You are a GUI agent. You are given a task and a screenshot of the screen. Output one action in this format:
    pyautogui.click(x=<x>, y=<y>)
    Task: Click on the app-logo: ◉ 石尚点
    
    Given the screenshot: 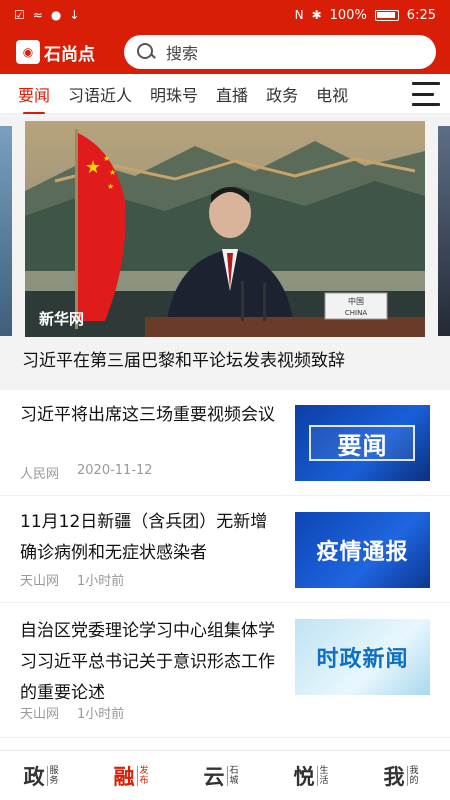 What is the action you would take?
    pyautogui.click(x=70, y=52)
    